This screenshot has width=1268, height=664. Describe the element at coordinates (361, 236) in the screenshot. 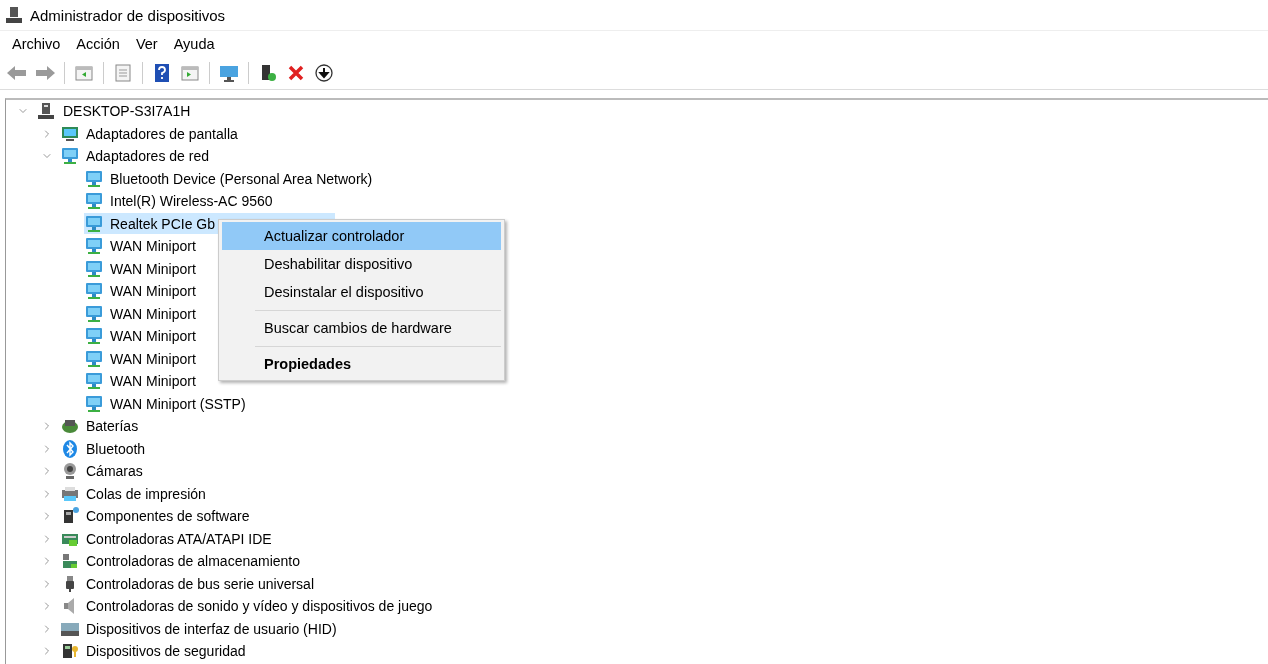

I see `context-menu-item: Actualizar controlador` at that location.